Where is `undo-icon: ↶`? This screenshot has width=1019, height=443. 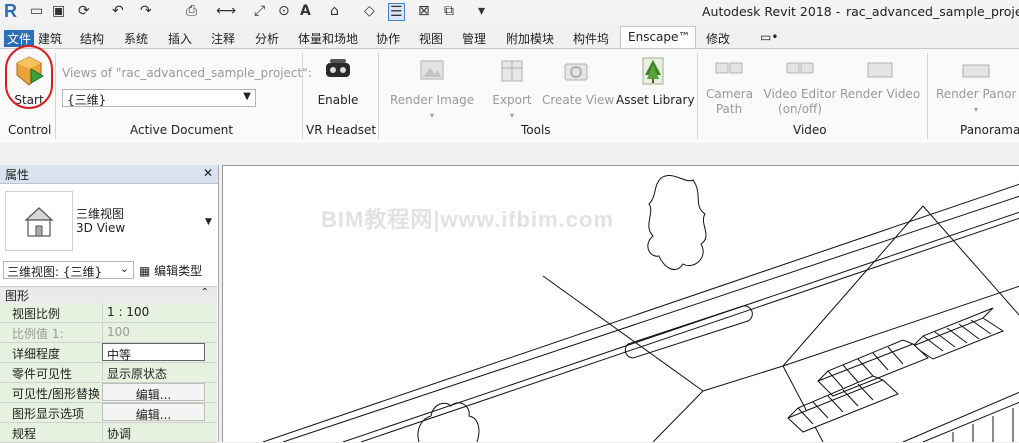
undo-icon: ↶ is located at coordinates (118, 11).